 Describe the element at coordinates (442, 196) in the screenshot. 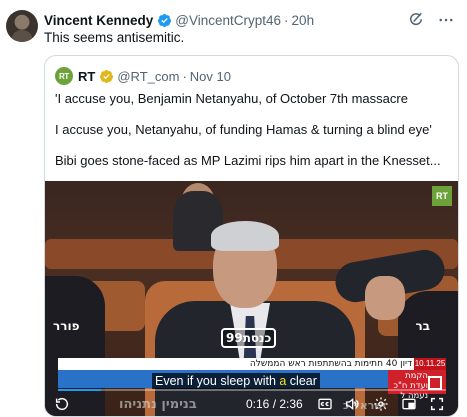

I see `rt-watermark: RT` at that location.